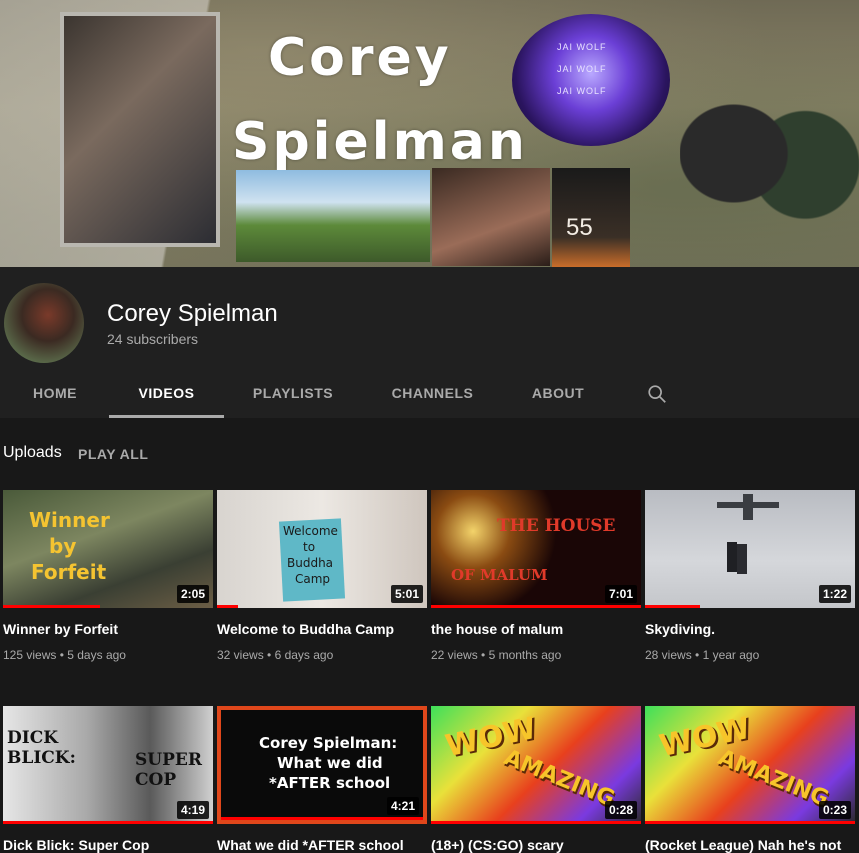 Image resolution: width=859 pixels, height=853 pixels. What do you see at coordinates (166, 394) in the screenshot?
I see `tab-videos: VIDEOS` at bounding box center [166, 394].